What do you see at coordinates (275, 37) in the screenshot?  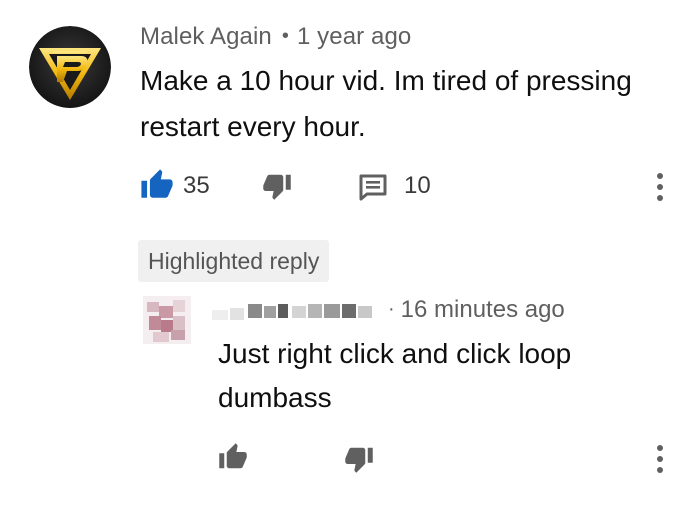 I see `comment-header: Malek Again • 1 year ago` at bounding box center [275, 37].